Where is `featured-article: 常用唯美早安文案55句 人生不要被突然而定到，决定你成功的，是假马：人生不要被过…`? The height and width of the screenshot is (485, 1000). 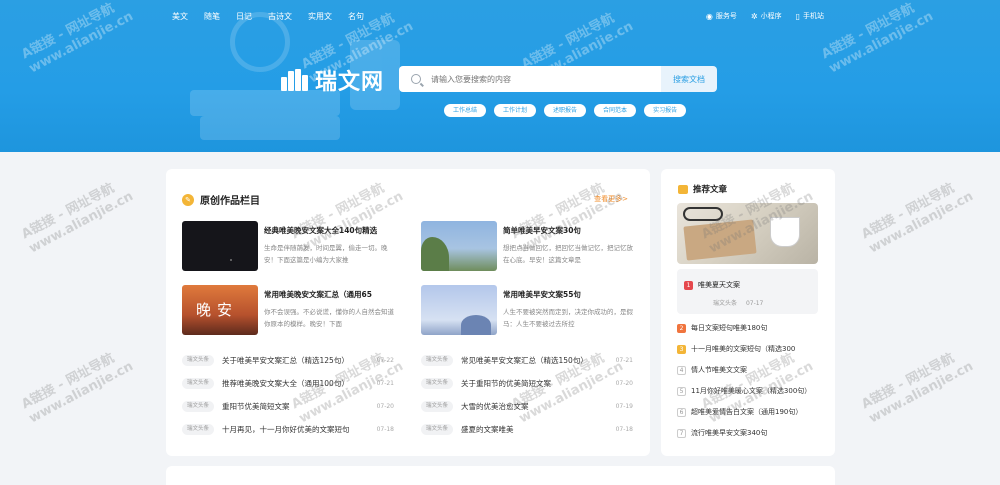
featured-article: 常用唯美早安文案55句 人生不要被突然而定到，决定你成功的，是假马：人生不要被过… is located at coordinates (527, 310).